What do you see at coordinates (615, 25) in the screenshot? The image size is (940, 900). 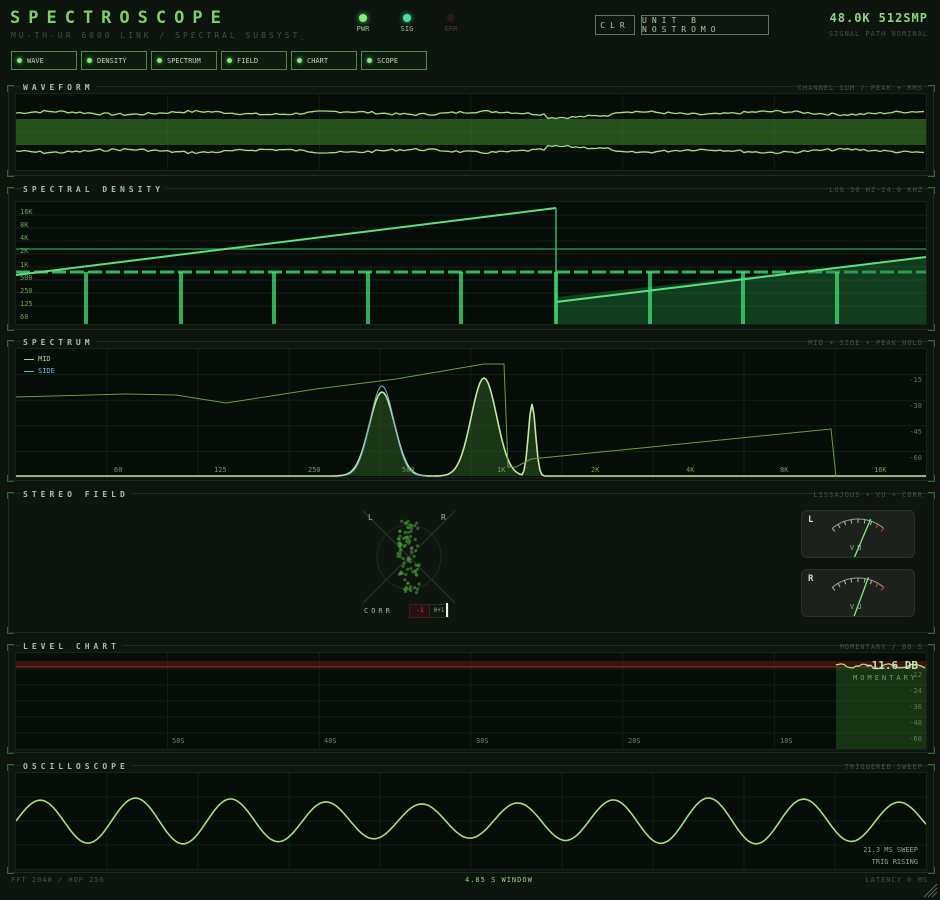 I see `clear-button: CLR` at bounding box center [615, 25].